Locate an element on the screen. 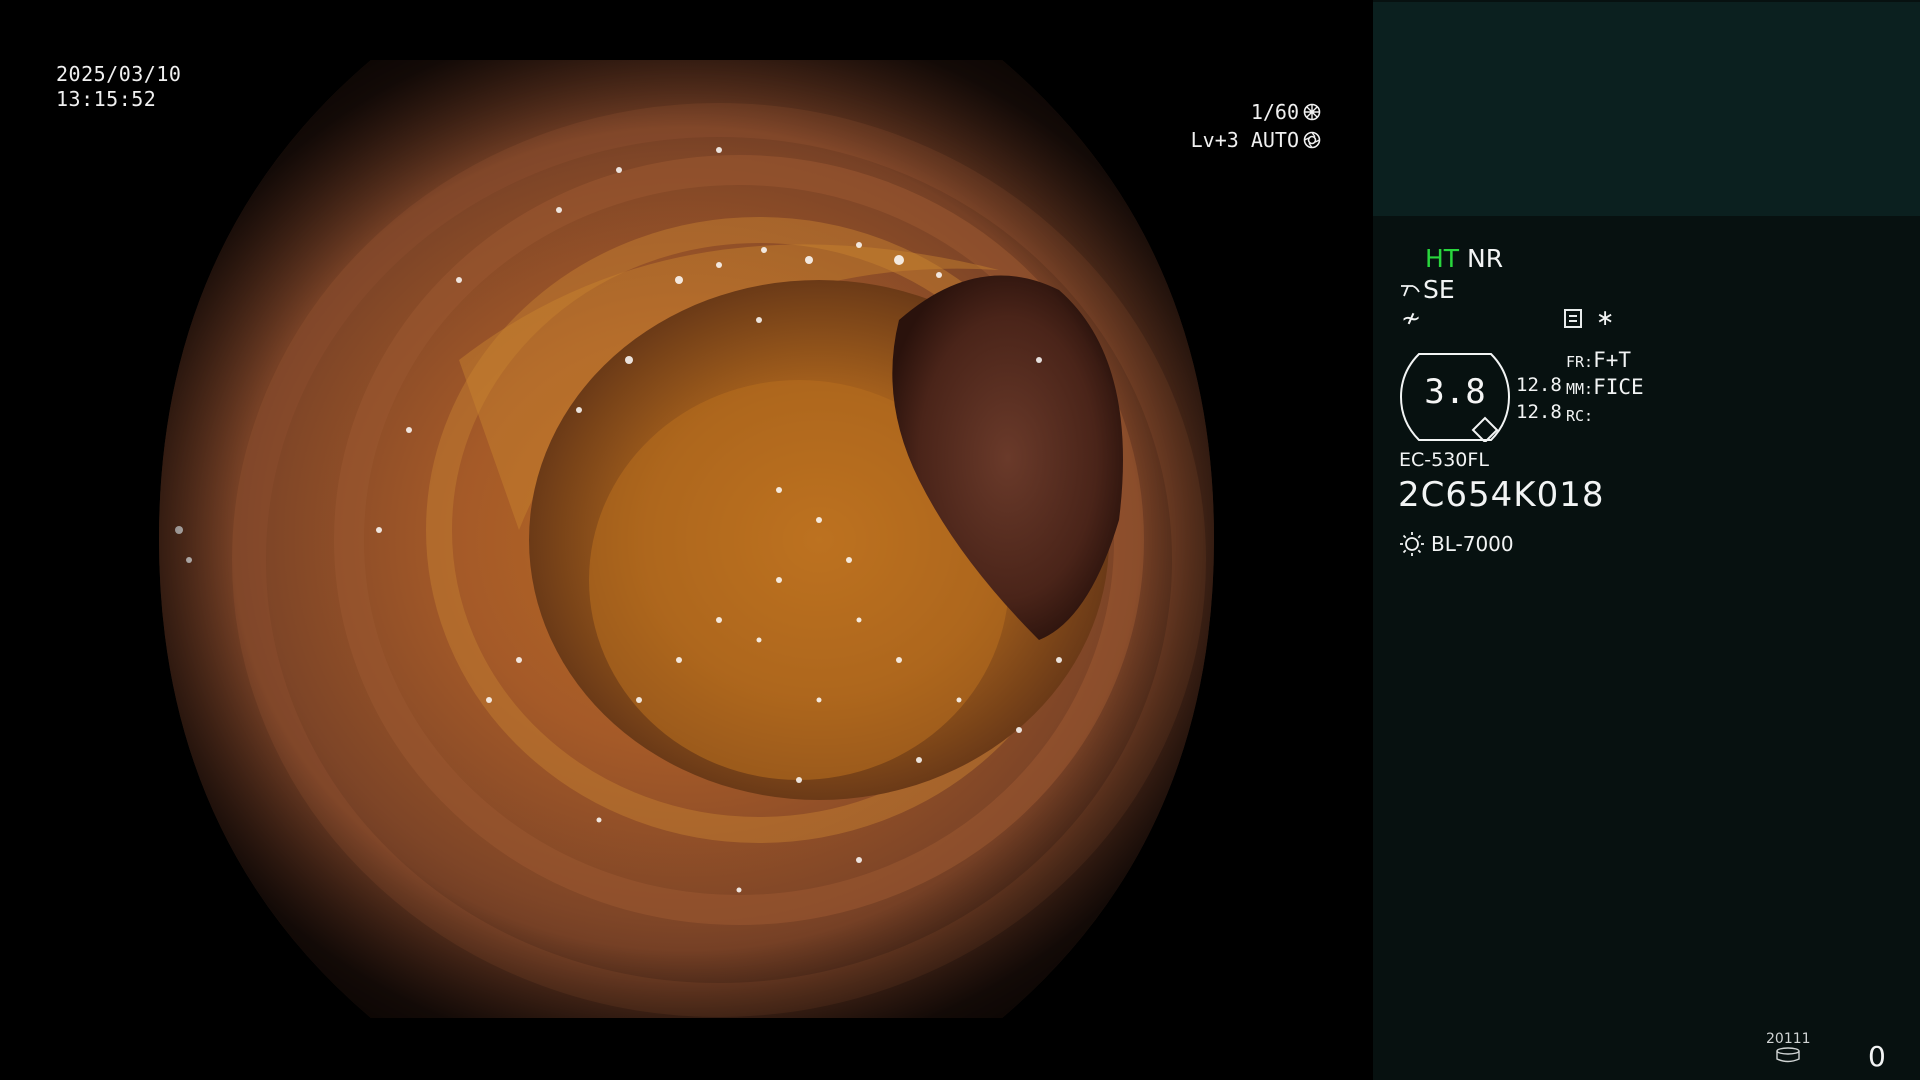  mm-value: FICE is located at coordinates (1618, 387).